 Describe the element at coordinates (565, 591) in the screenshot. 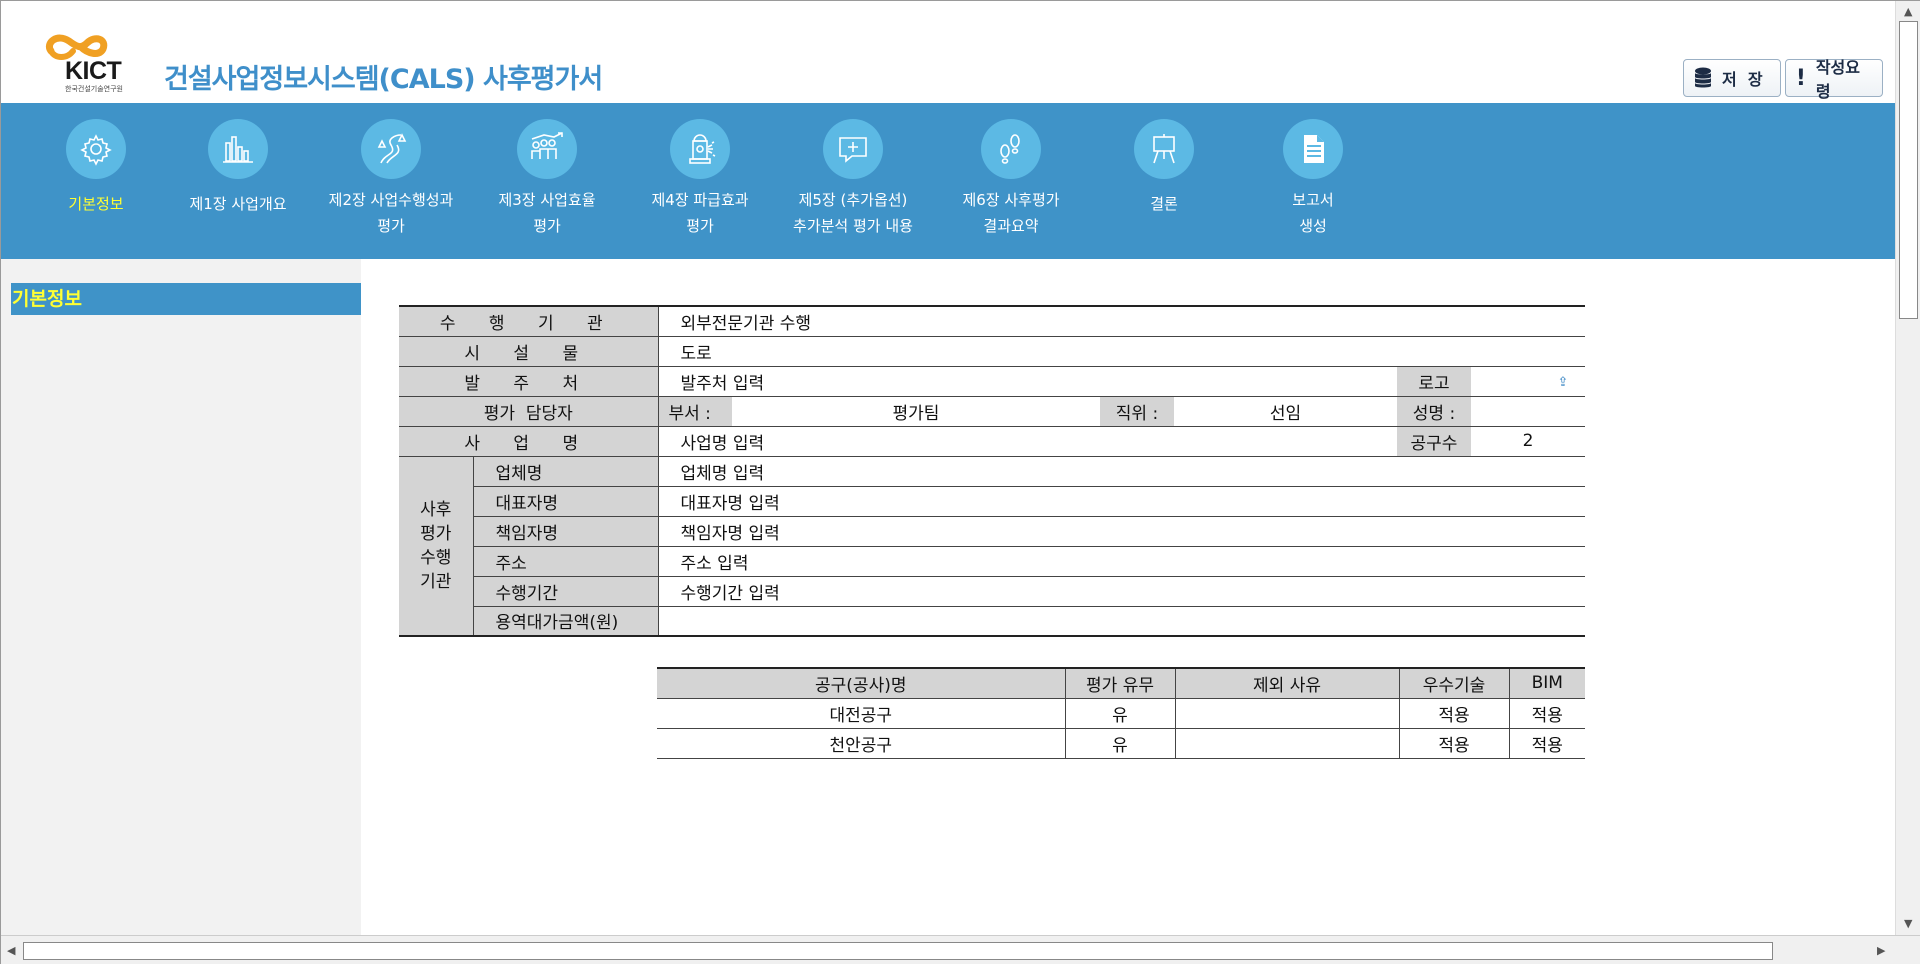

I see `period-label: 수행기간` at that location.